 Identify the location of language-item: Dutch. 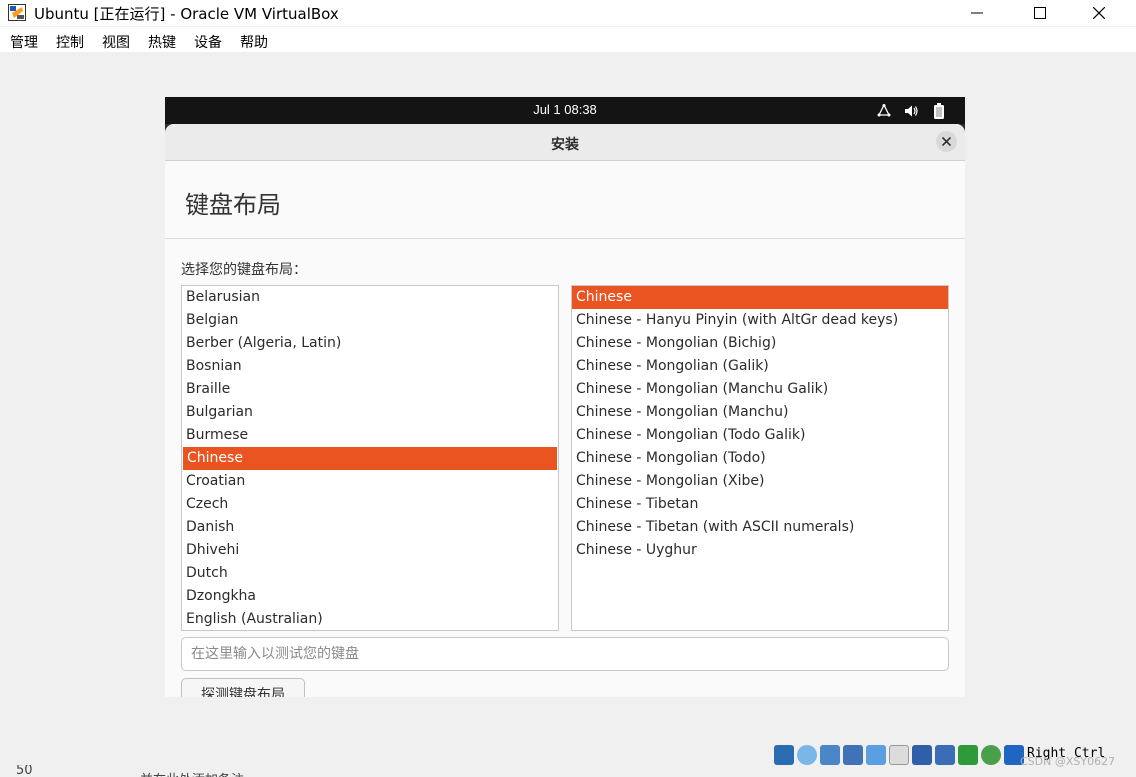
(370, 573).